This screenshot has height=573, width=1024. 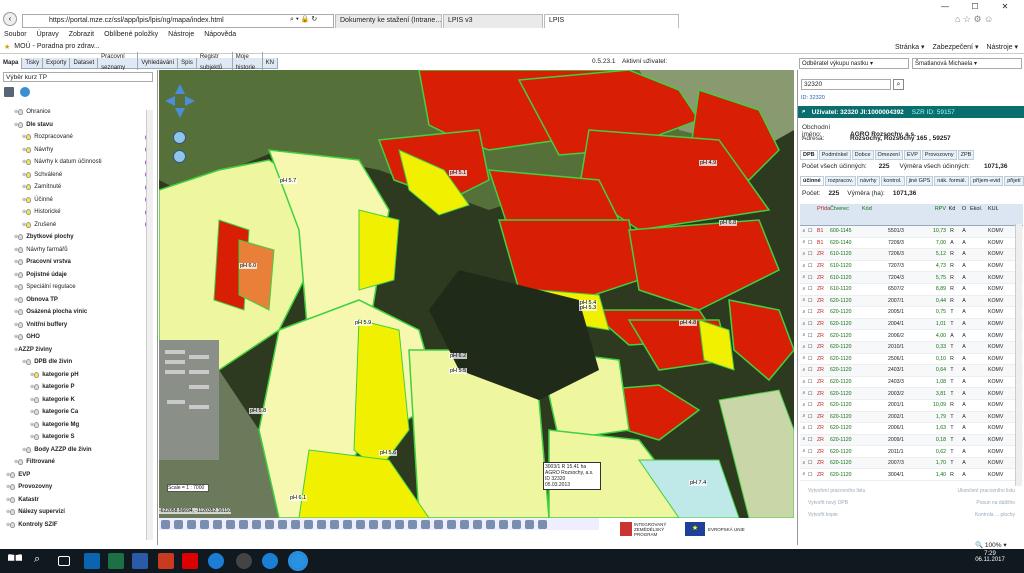 What do you see at coordinates (84, 63) in the screenshot?
I see `app-tab-3: Dataset` at bounding box center [84, 63].